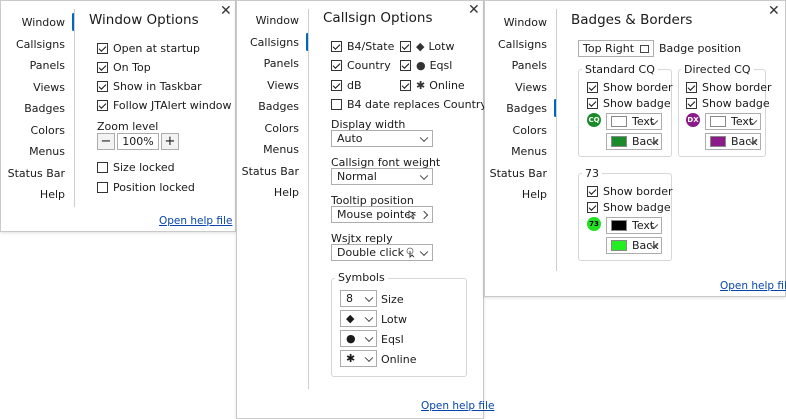 Image resolution: width=786 pixels, height=419 pixels. I want to click on zoom-minus-button: −, so click(106, 141).